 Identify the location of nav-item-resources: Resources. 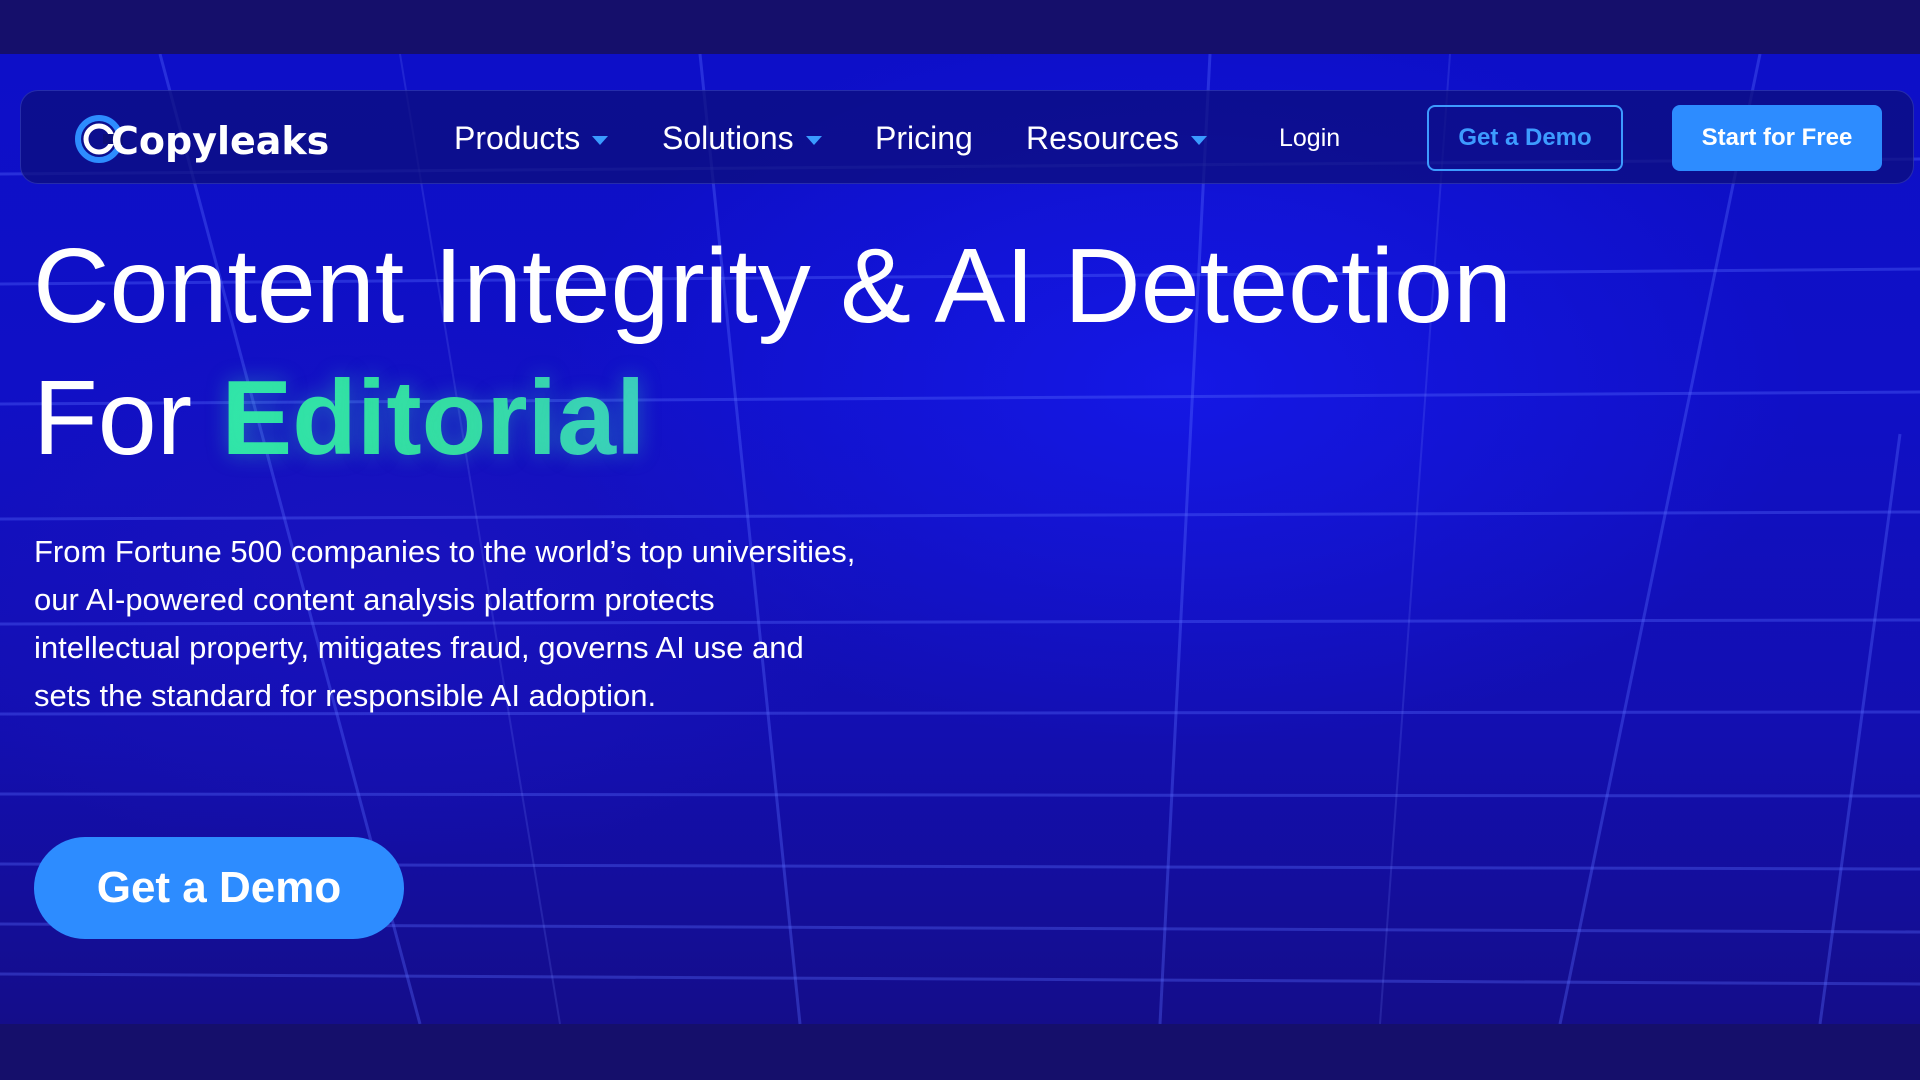
(1116, 138).